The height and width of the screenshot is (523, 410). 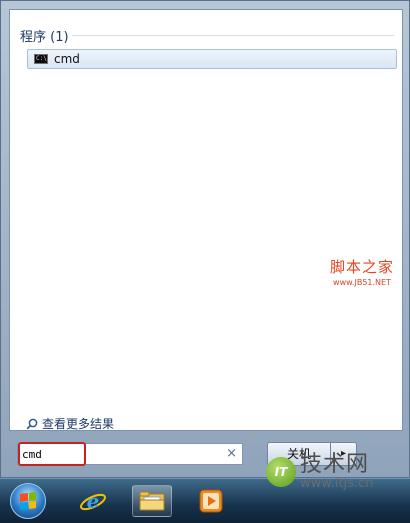 I want to click on taskbar-media-player, so click(x=211, y=501).